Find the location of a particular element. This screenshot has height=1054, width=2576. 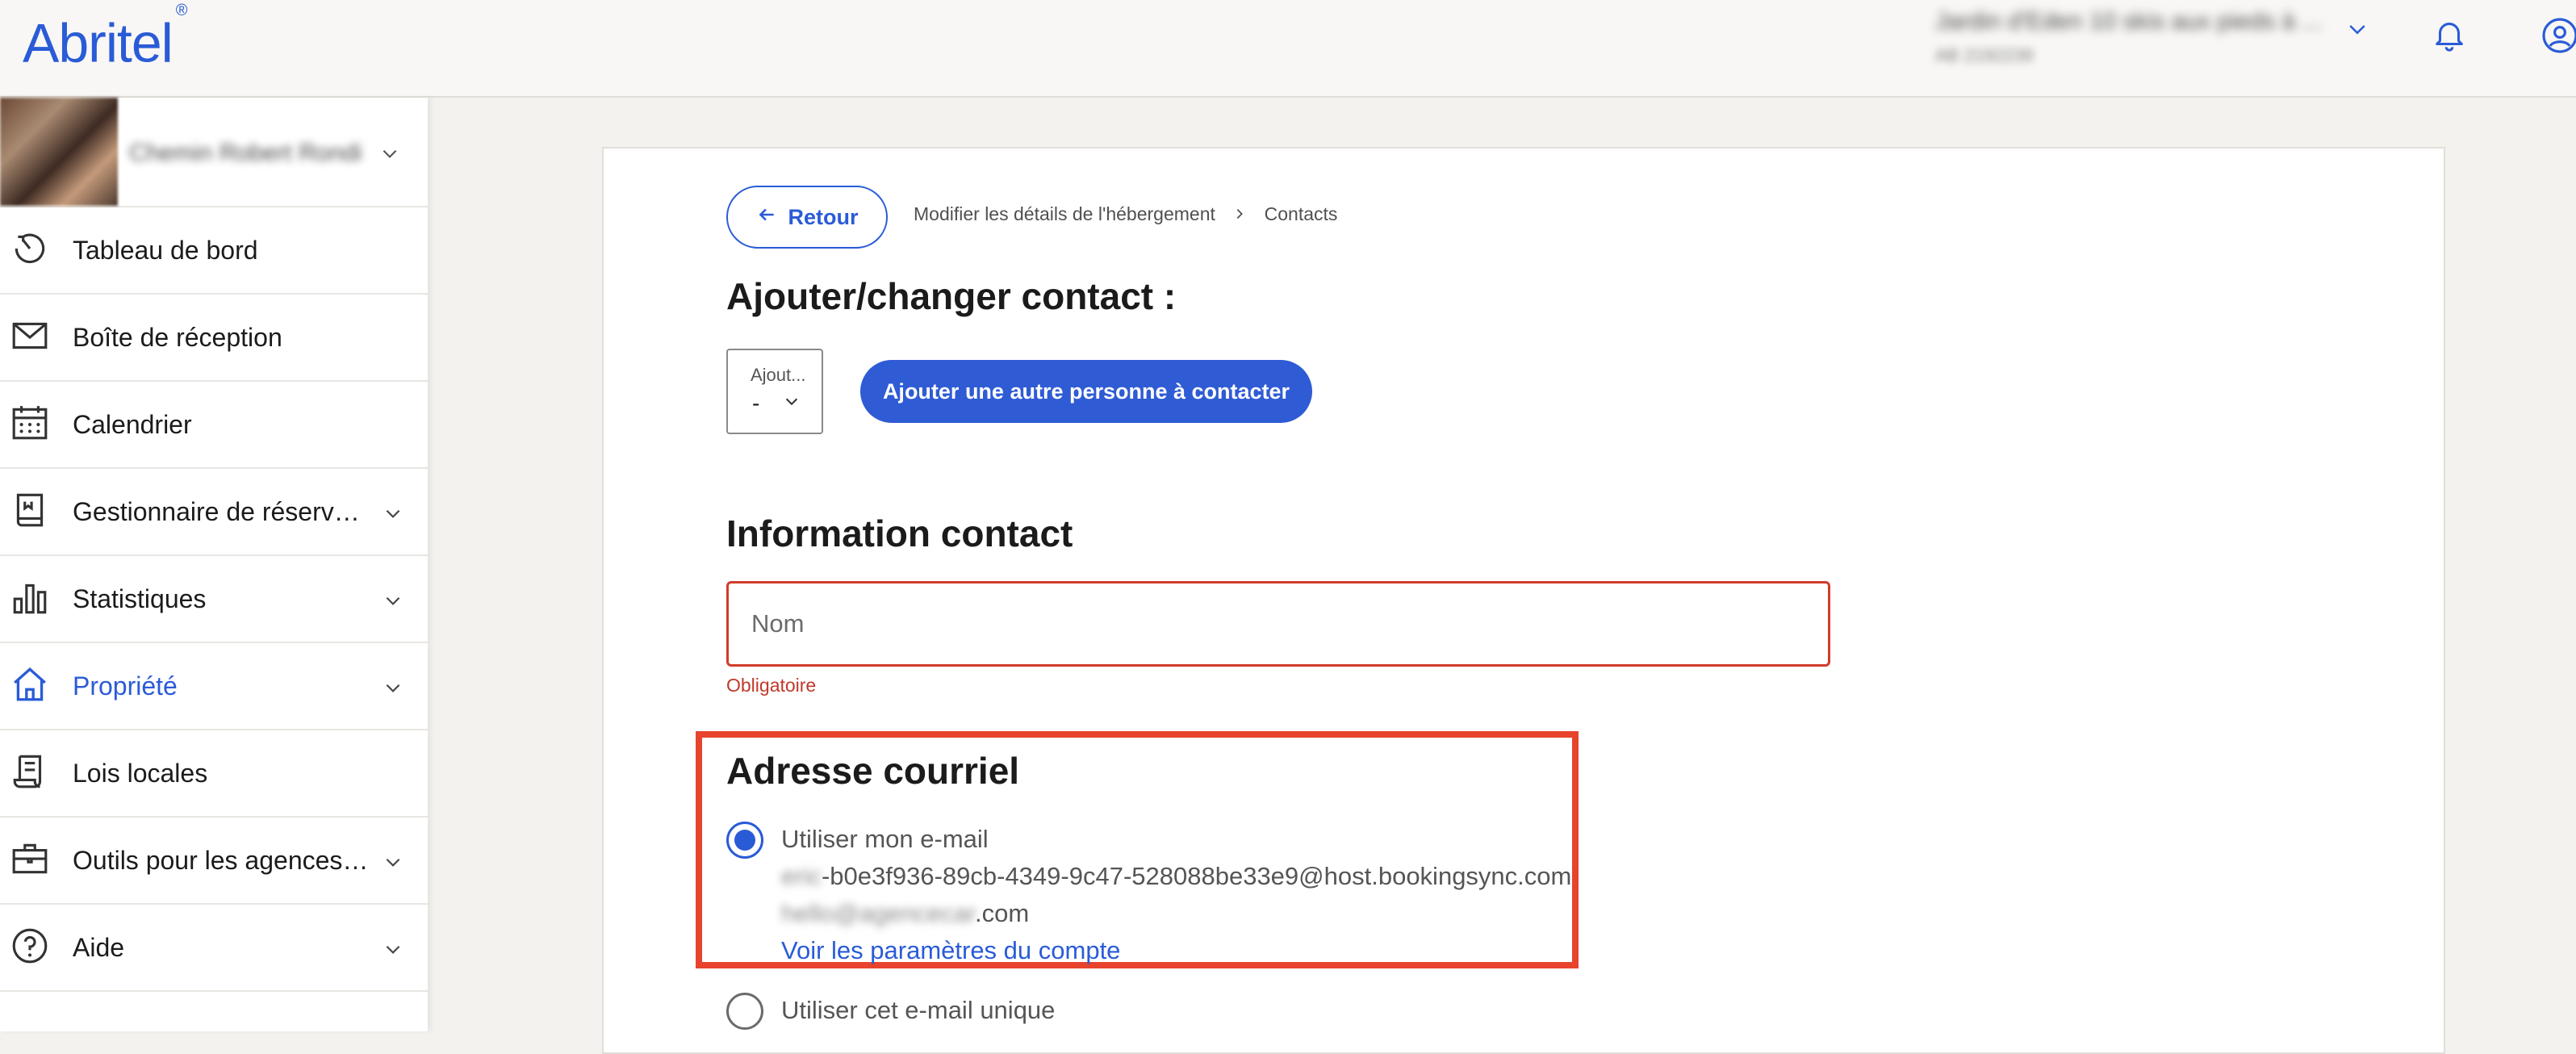

scroll-icon is located at coordinates (30, 771).